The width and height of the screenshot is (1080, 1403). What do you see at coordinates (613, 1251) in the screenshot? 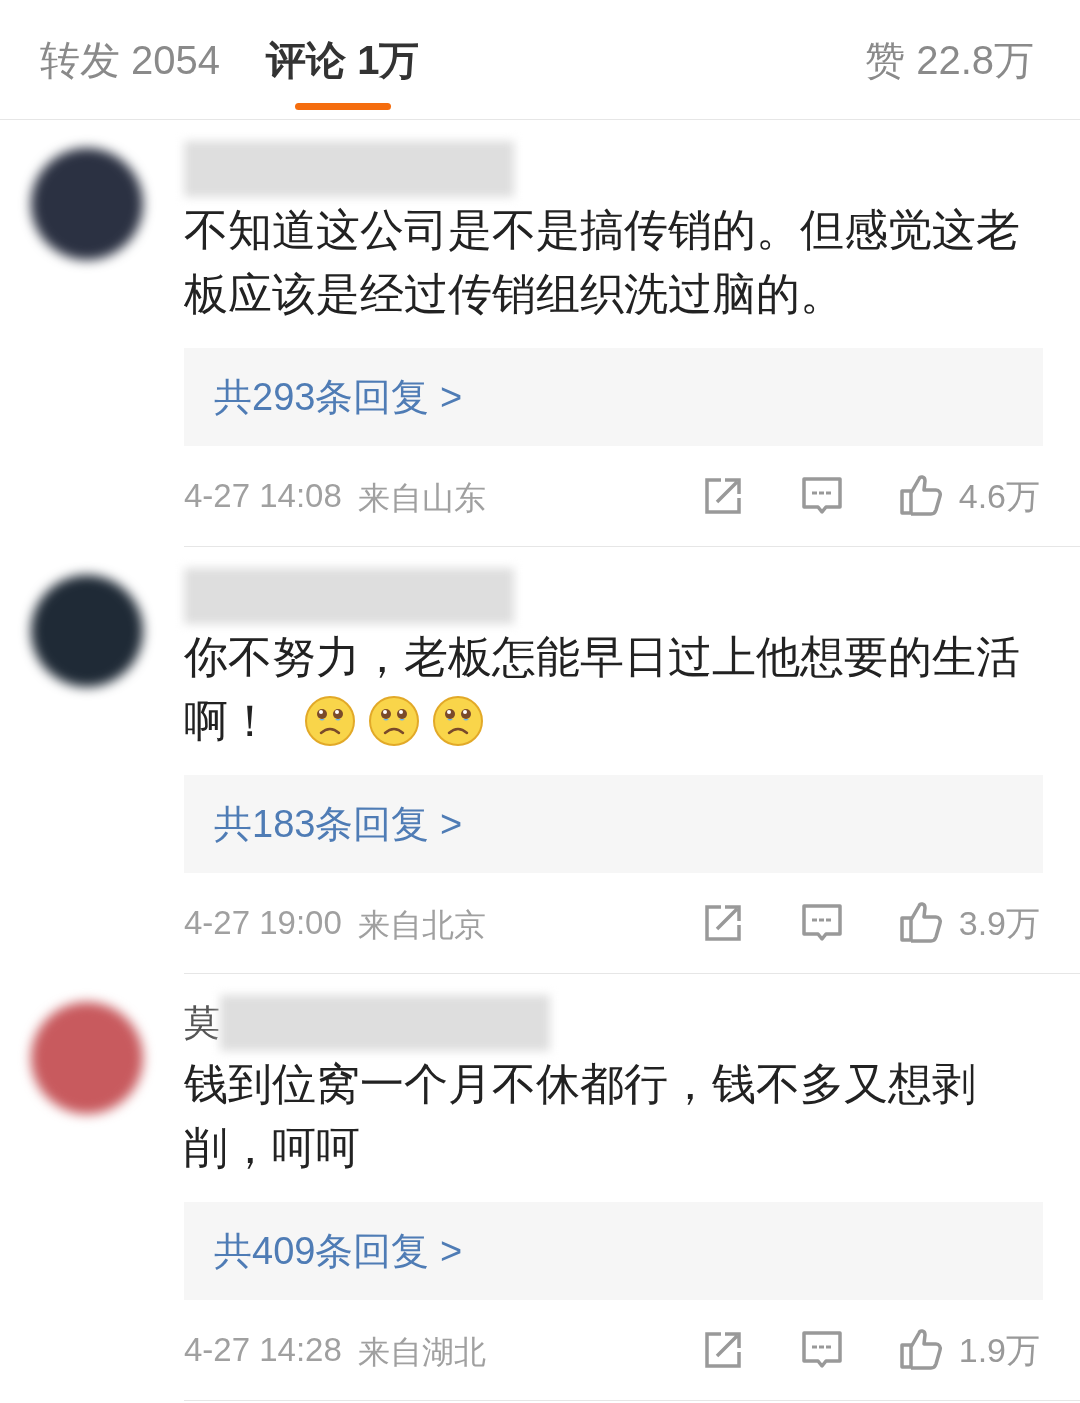
I see `replies-link: 共409条回复 >` at bounding box center [613, 1251].